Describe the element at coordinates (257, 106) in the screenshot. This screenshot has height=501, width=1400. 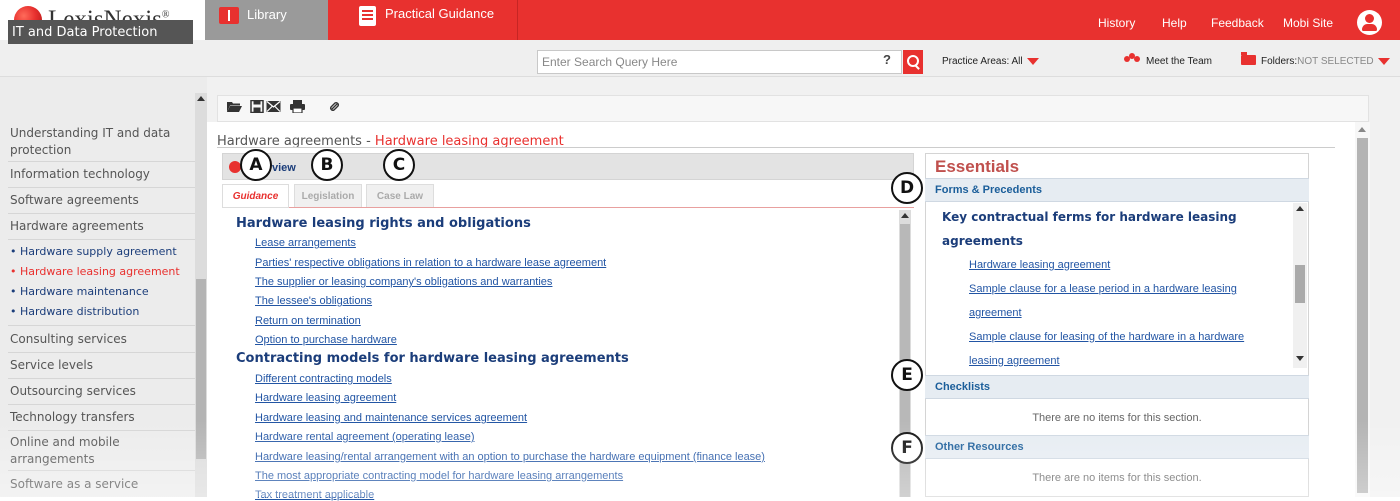
I see `save-icon` at that location.